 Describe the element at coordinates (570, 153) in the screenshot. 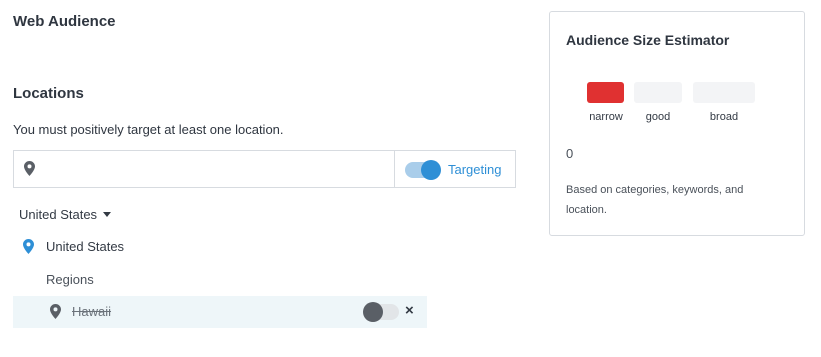

I see `estimator-value: 0` at that location.